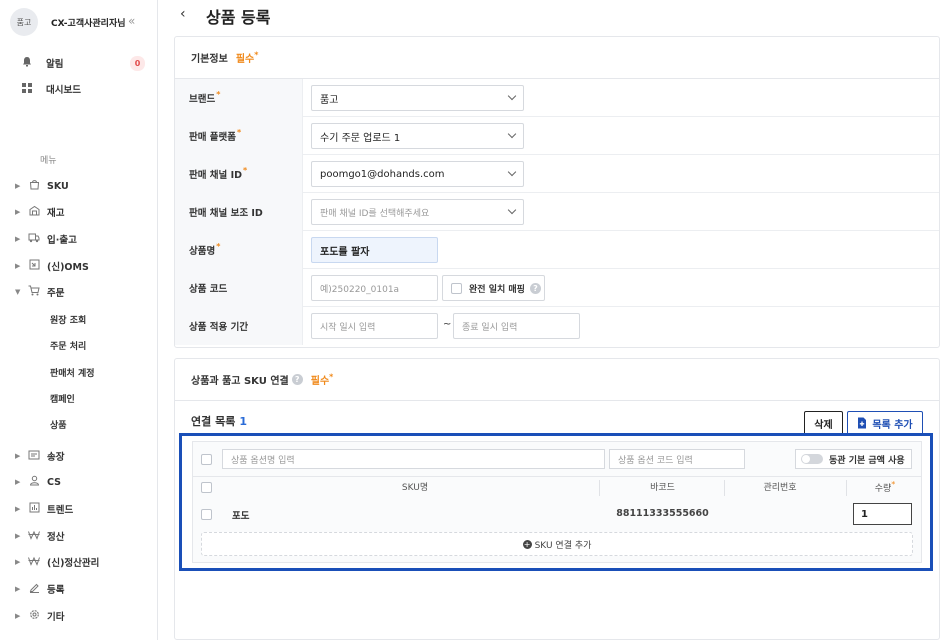 The image size is (952, 640). I want to click on form-row-brand: 브랜드 * 품고, so click(557, 98).